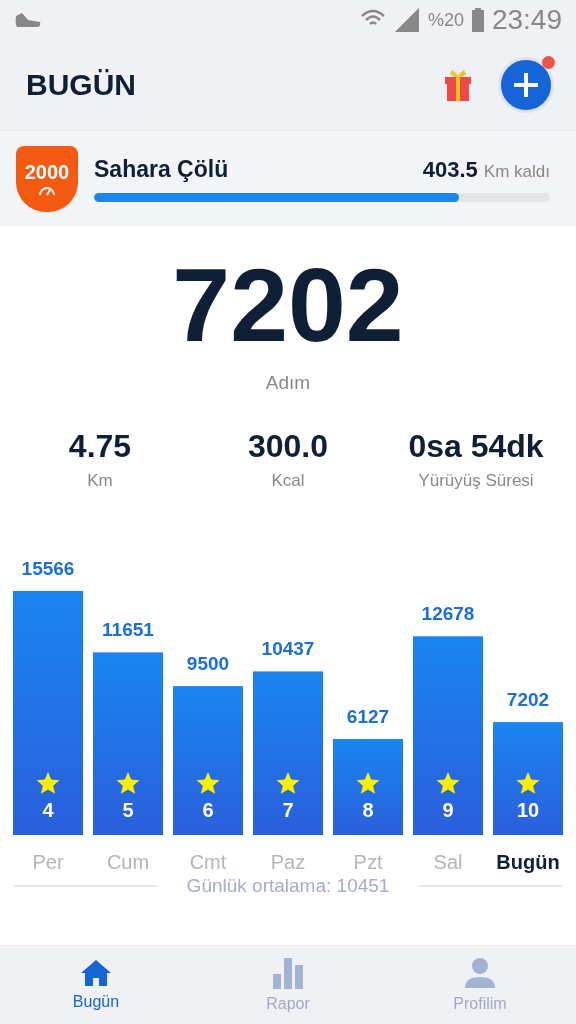  I want to click on remaining-distance: 403.5, so click(450, 169).